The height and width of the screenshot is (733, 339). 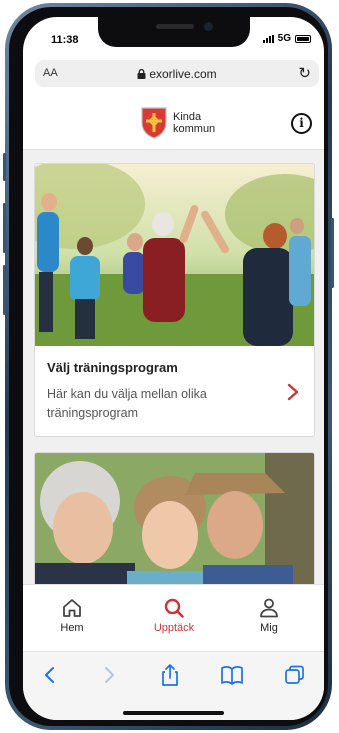 I want to click on bookmarks-icon, so click(x=232, y=675).